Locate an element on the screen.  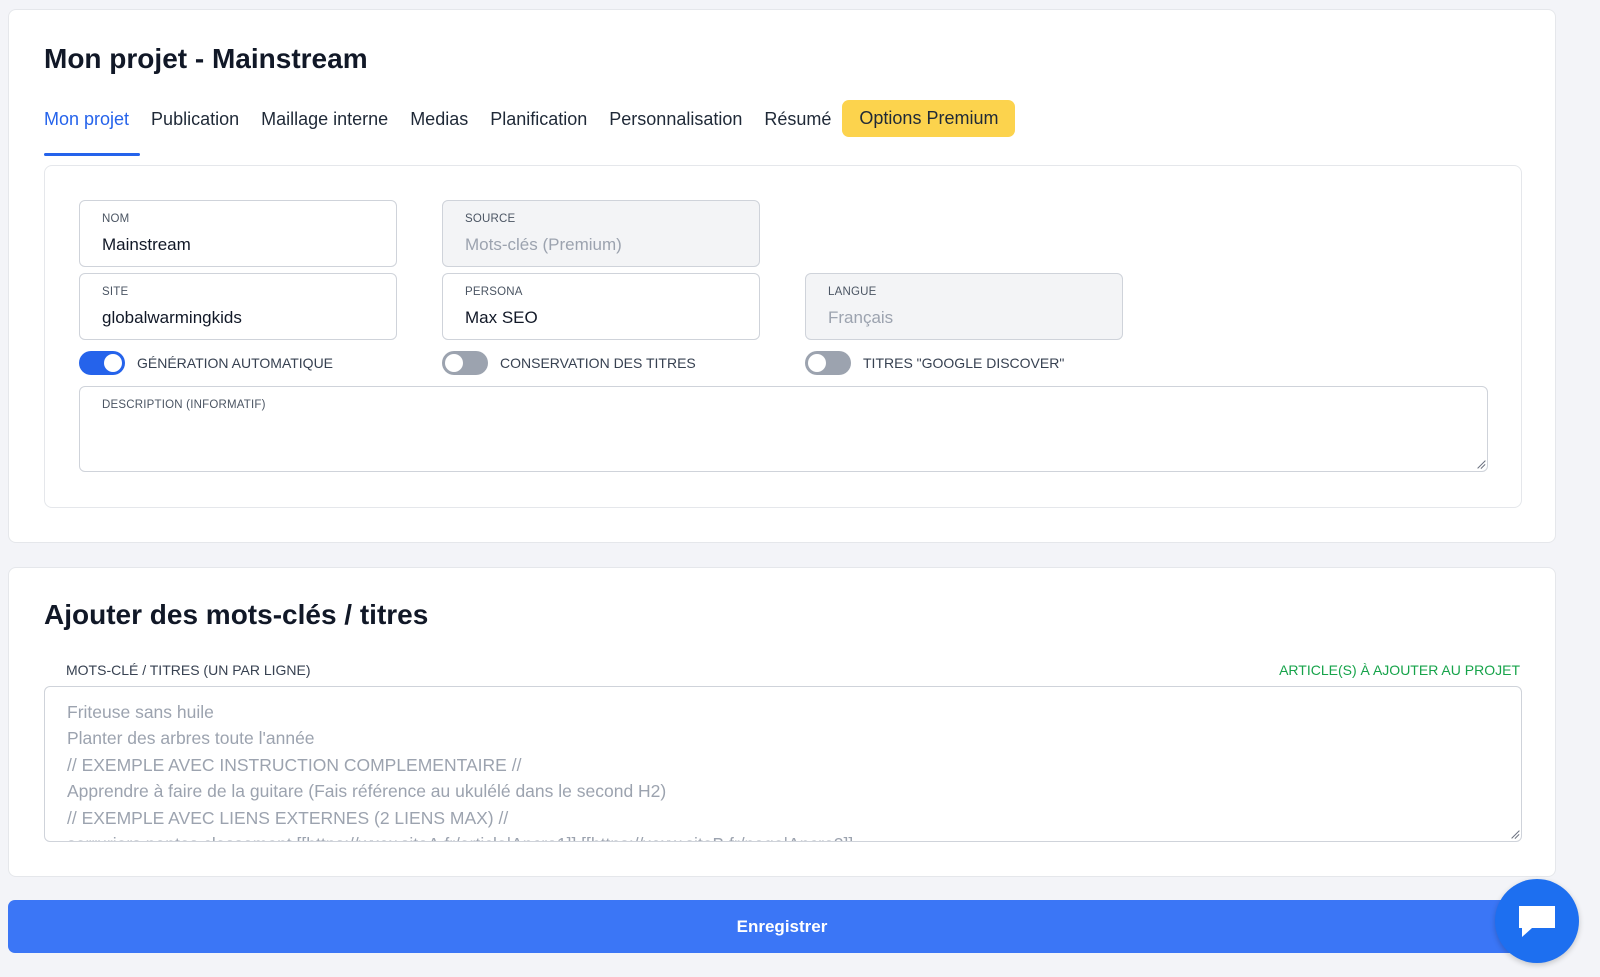
articles-to-add-label: ARTICLE(S) À AJOUTER AU PROJET is located at coordinates (1399, 670).